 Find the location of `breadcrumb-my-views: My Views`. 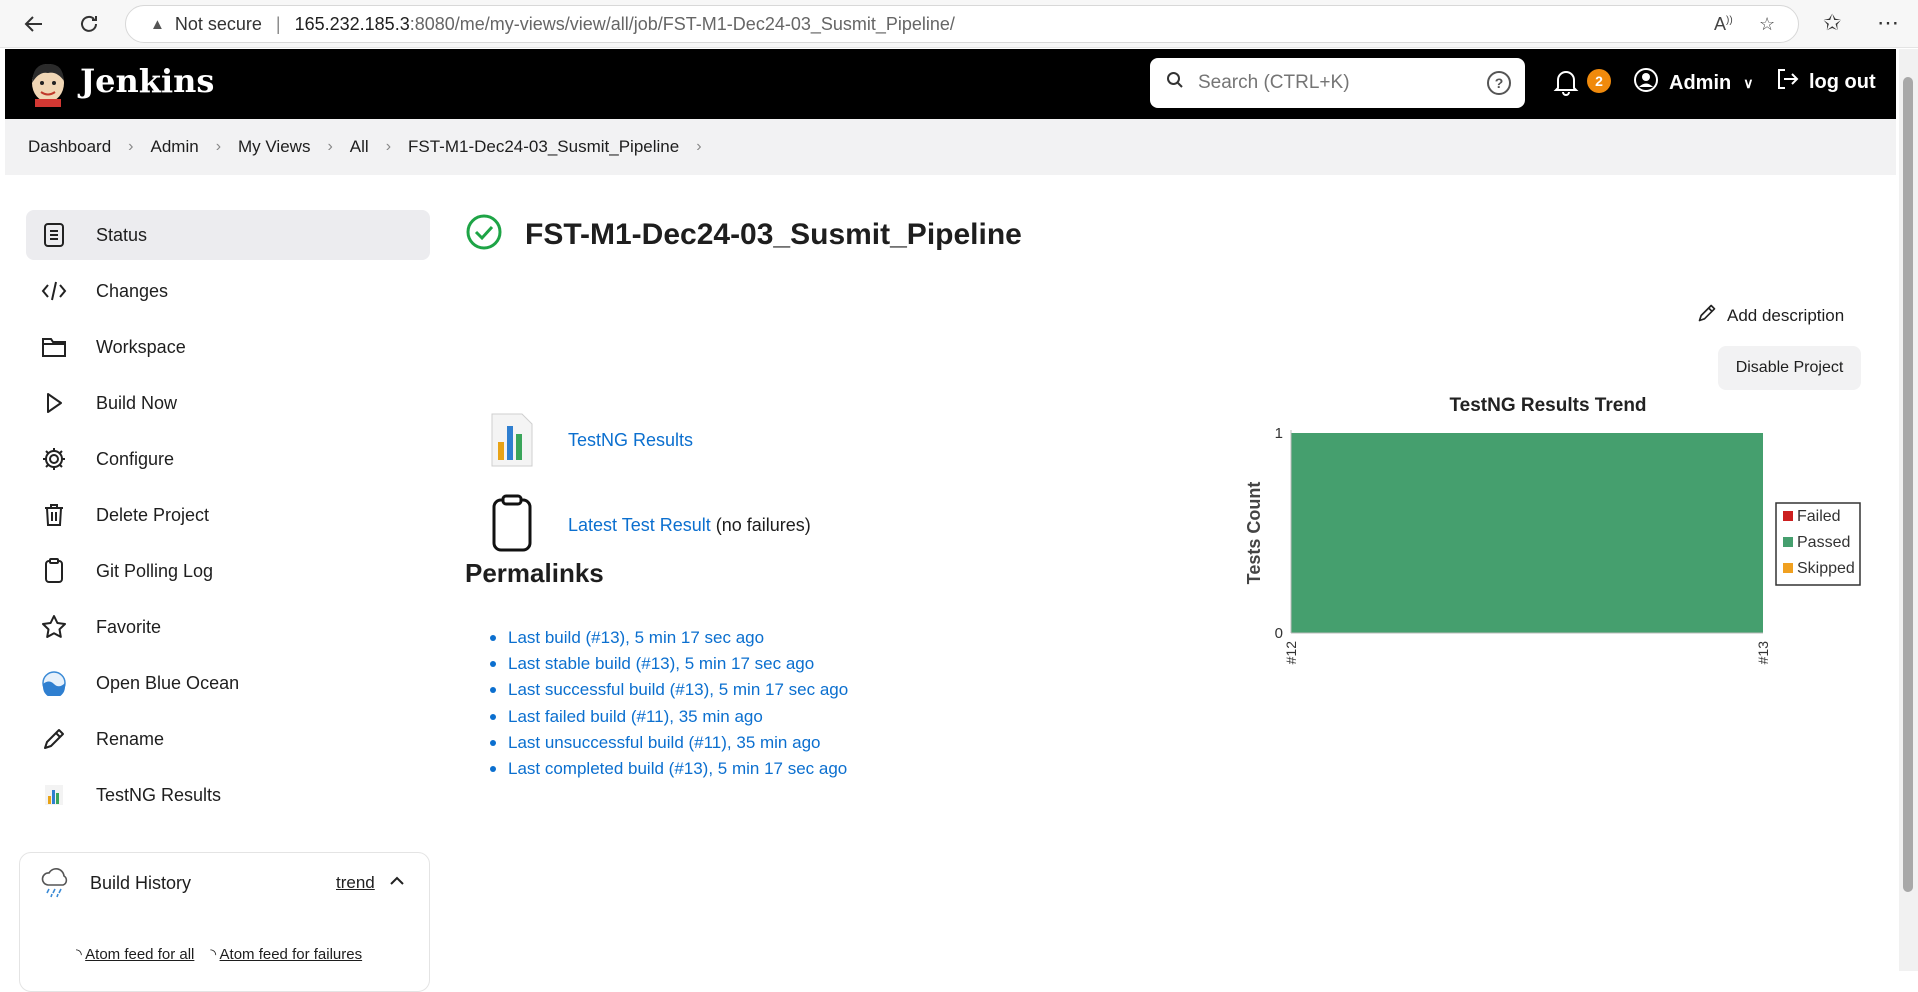

breadcrumb-my-views: My Views is located at coordinates (274, 147).